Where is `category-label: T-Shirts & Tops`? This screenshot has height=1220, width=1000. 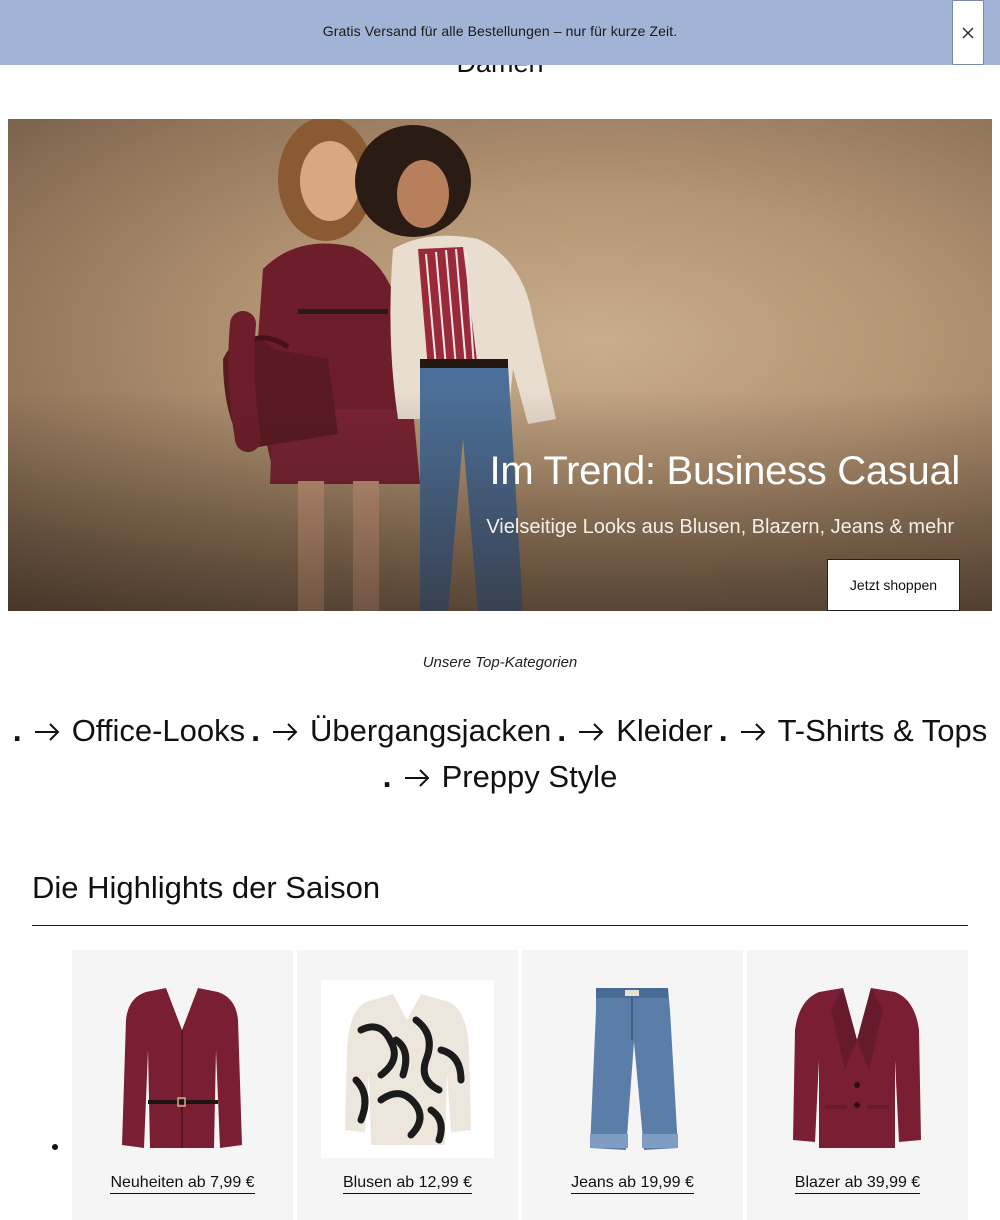 category-label: T-Shirts & Tops is located at coordinates (882, 730).